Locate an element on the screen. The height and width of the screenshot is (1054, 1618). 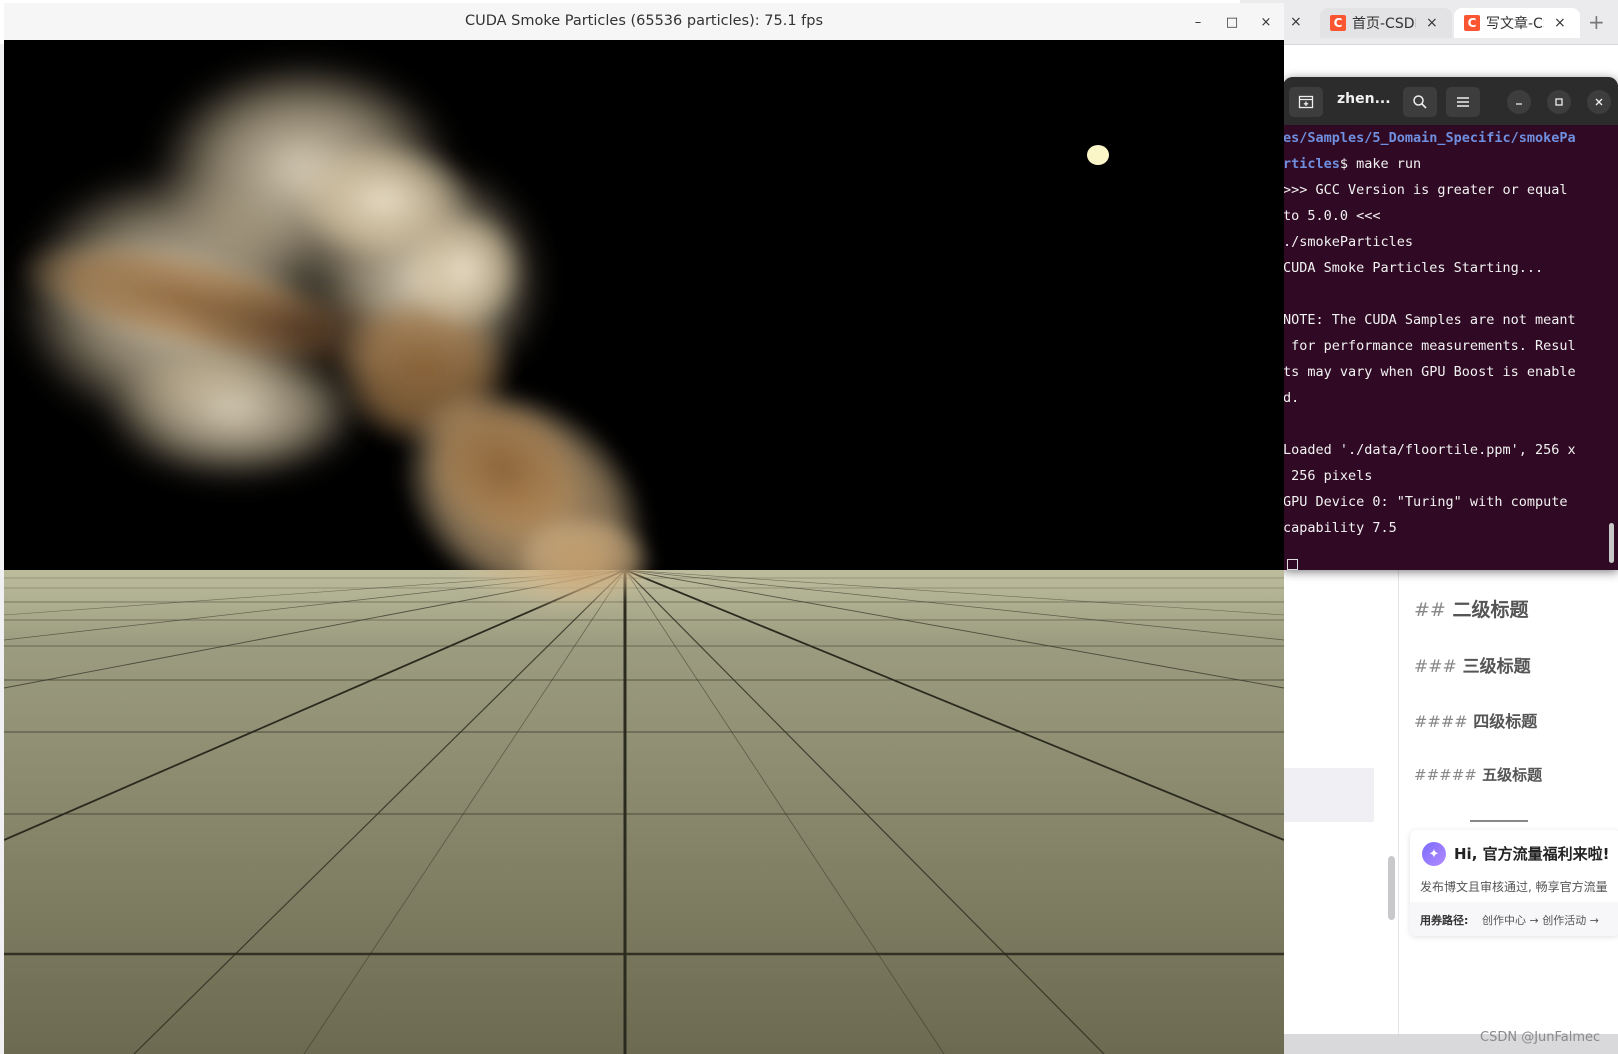
heading-hash: ### is located at coordinates (1435, 667).